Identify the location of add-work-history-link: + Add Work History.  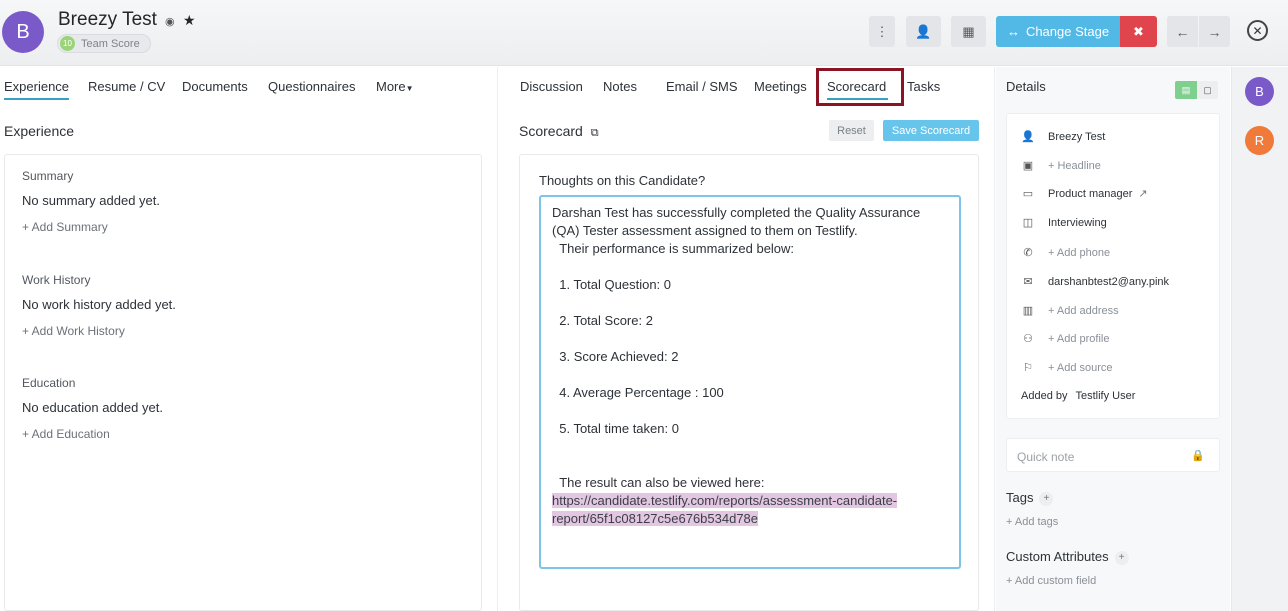
(73, 331).